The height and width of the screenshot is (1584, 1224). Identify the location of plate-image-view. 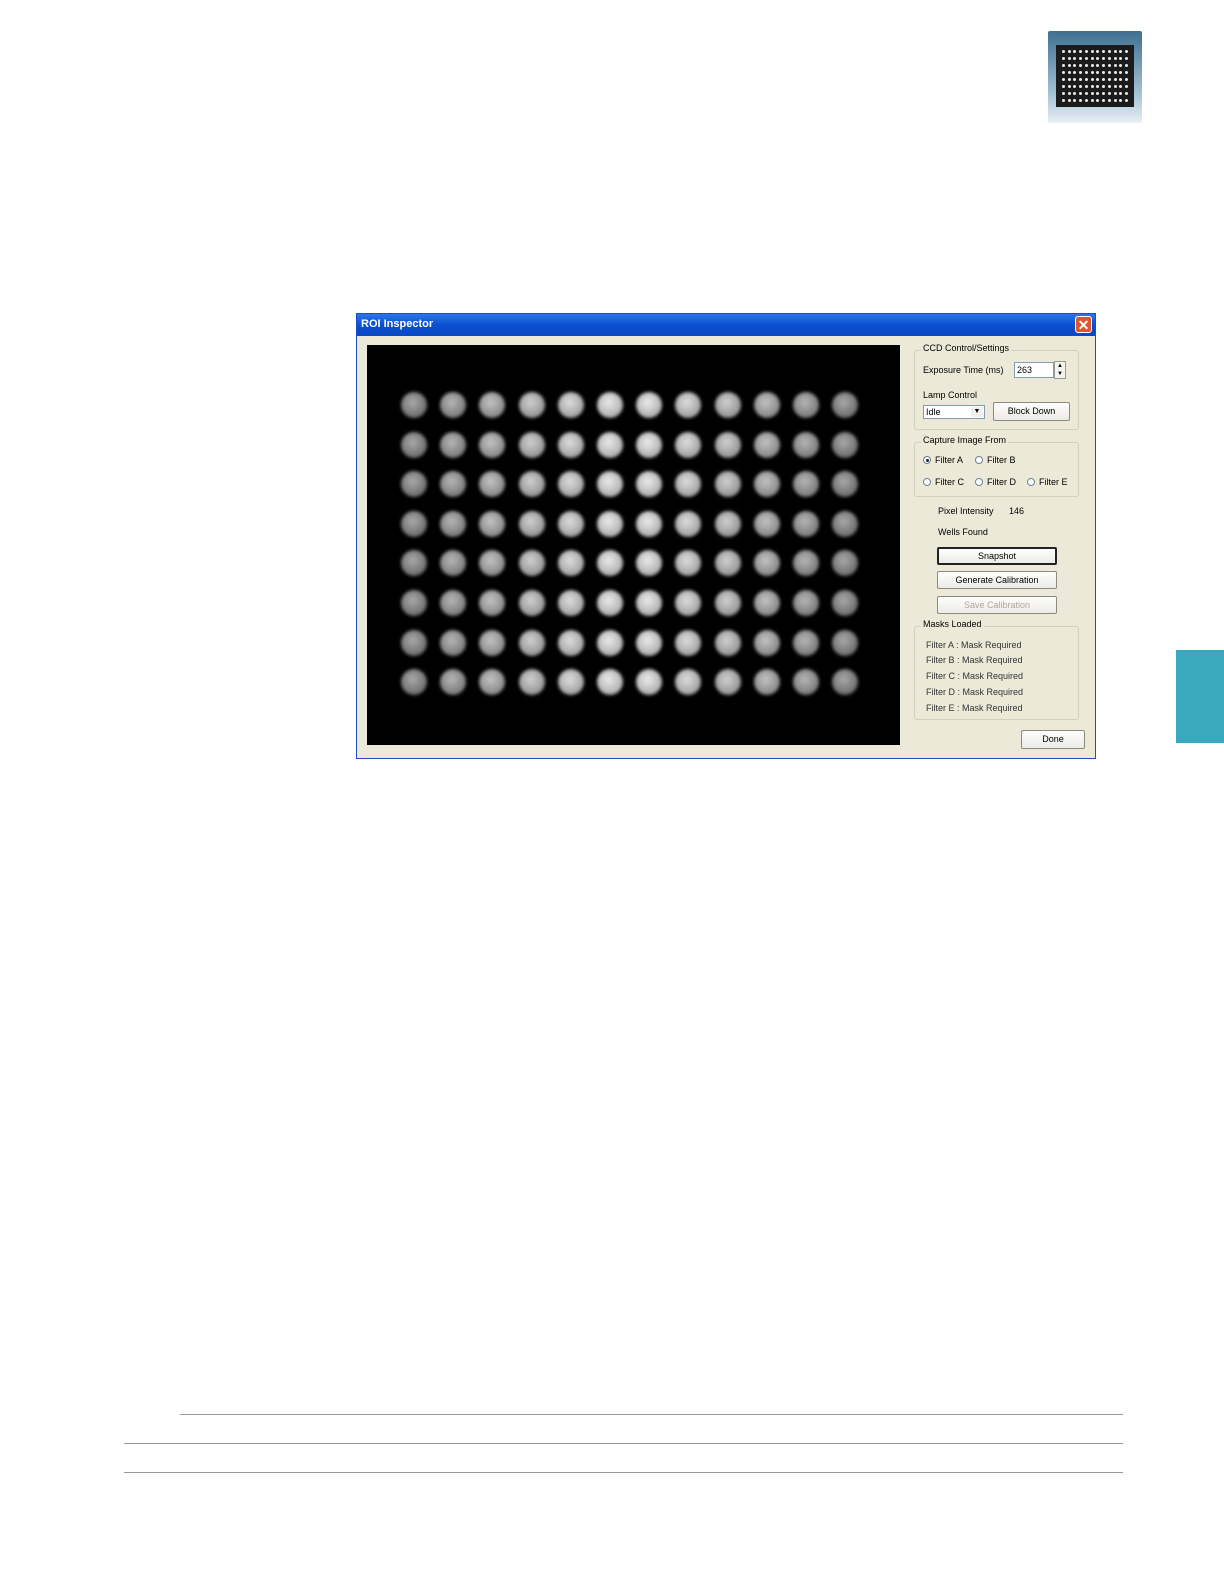
(633, 545).